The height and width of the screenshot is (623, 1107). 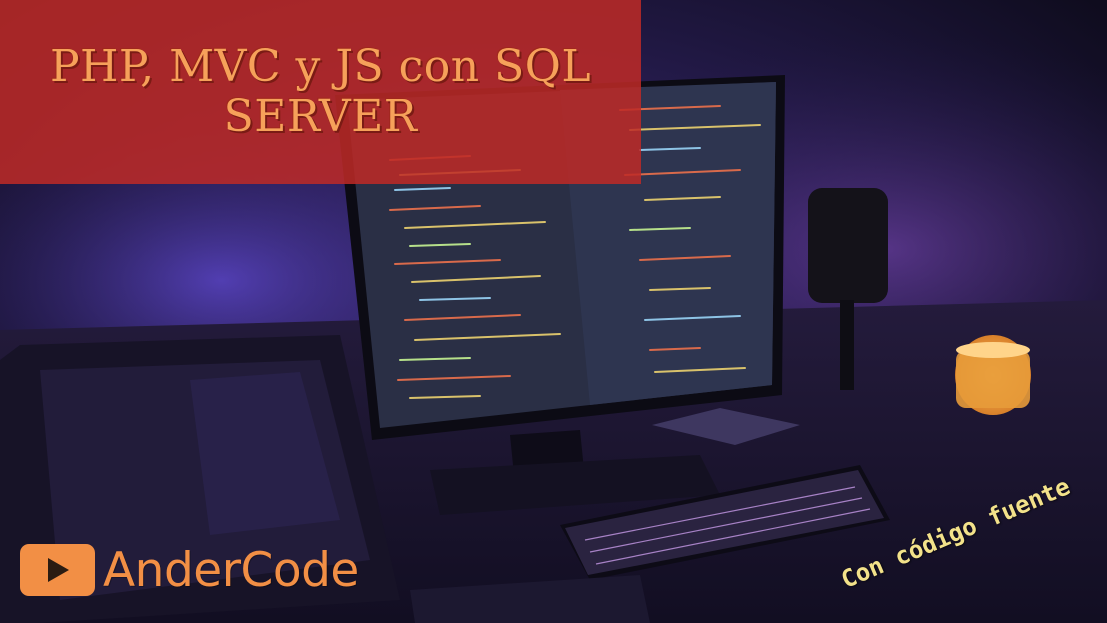 What do you see at coordinates (320, 91) in the screenshot?
I see `page-title: PHP, MVC y JS con SQL SERVER` at bounding box center [320, 91].